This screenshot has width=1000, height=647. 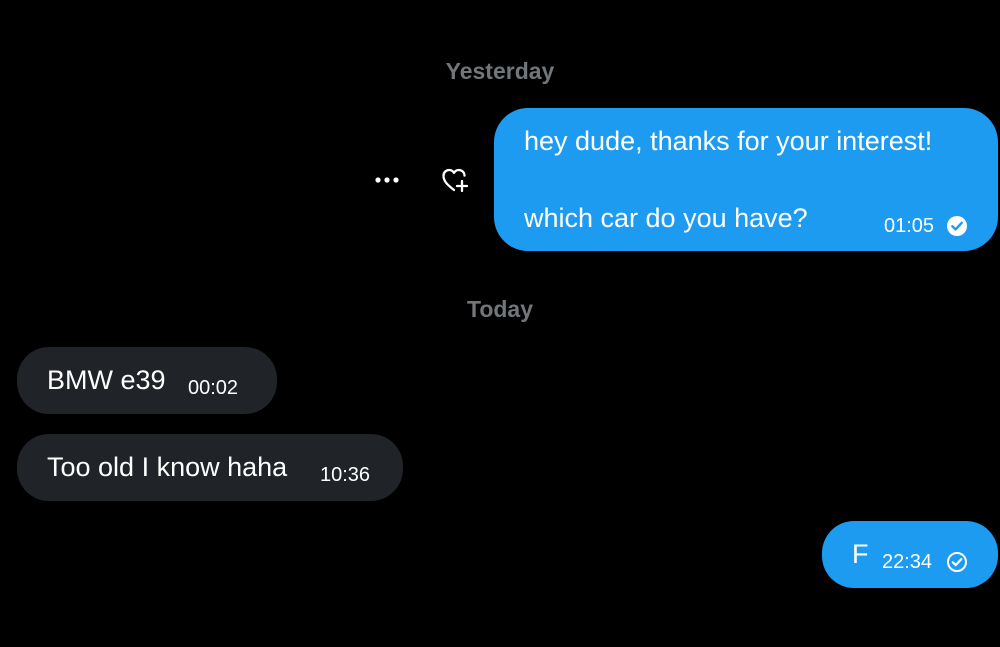 What do you see at coordinates (456, 180) in the screenshot?
I see `heart-plus-icon` at bounding box center [456, 180].